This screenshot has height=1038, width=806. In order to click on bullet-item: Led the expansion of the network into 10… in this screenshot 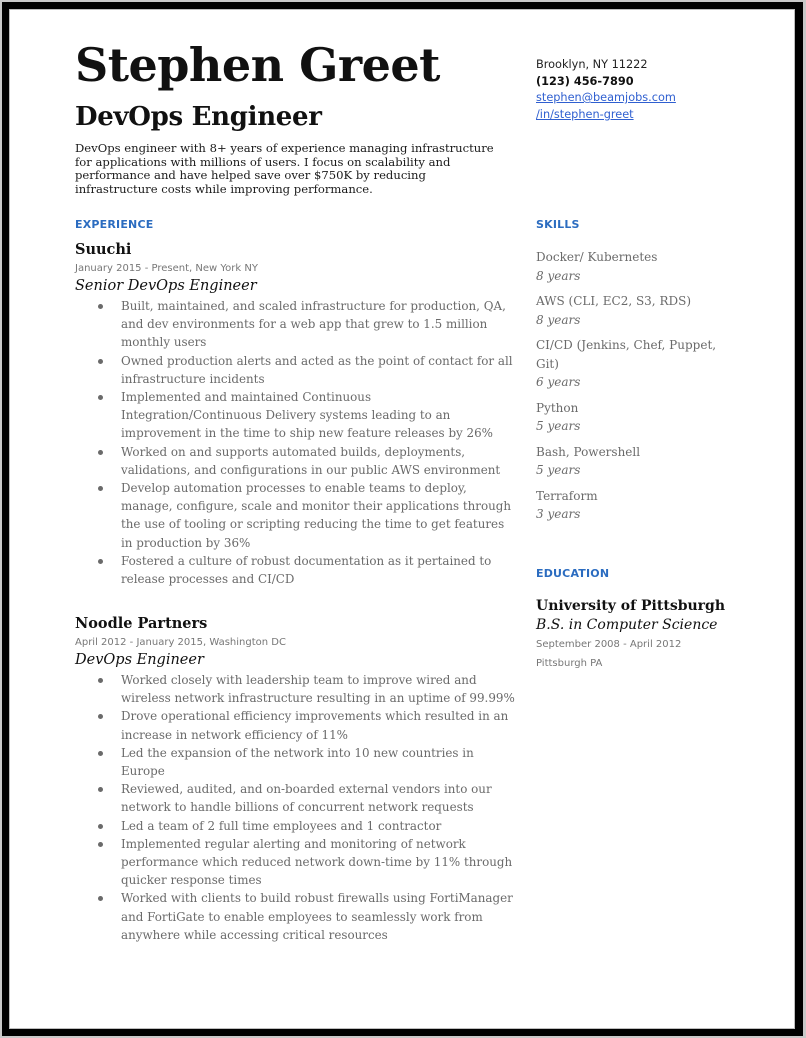, I will do `click(295, 762)`.